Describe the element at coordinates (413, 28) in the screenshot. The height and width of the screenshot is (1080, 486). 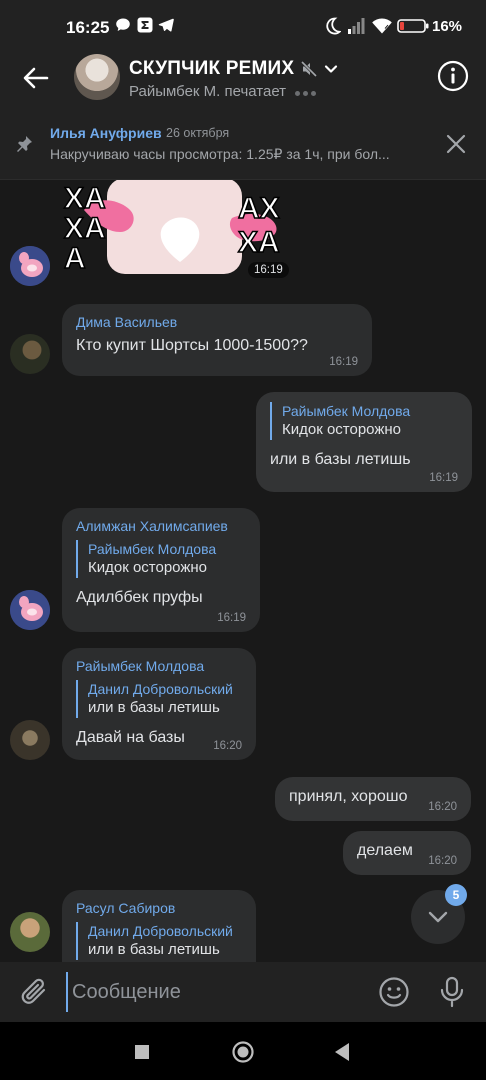
I see `battery-icon` at that location.